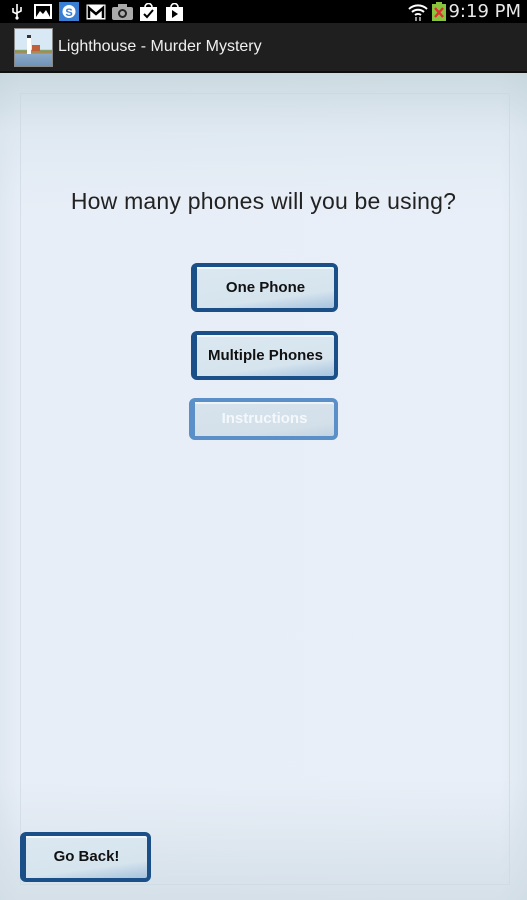 Image resolution: width=527 pixels, height=900 pixels. I want to click on question-heading: How many phones will you be using?, so click(263, 201).